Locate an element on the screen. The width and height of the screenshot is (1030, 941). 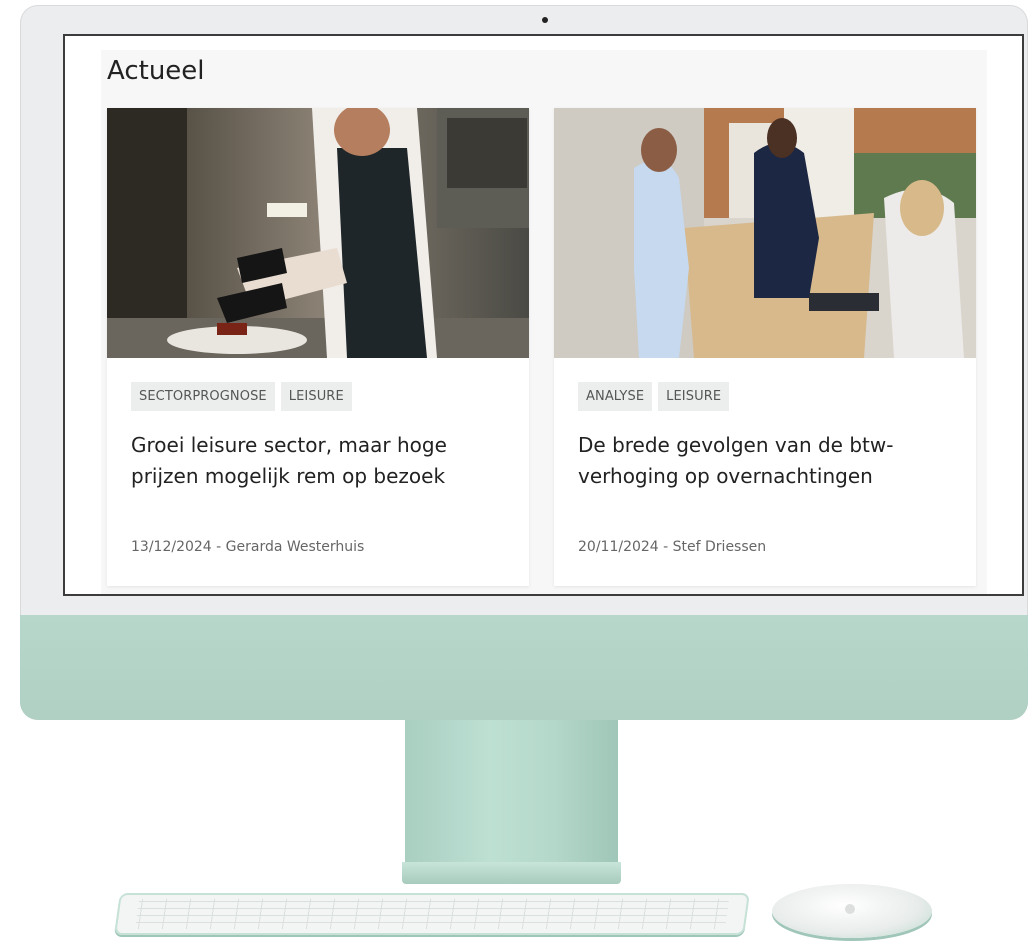
hotel-reception-photo is located at coordinates (765, 233).